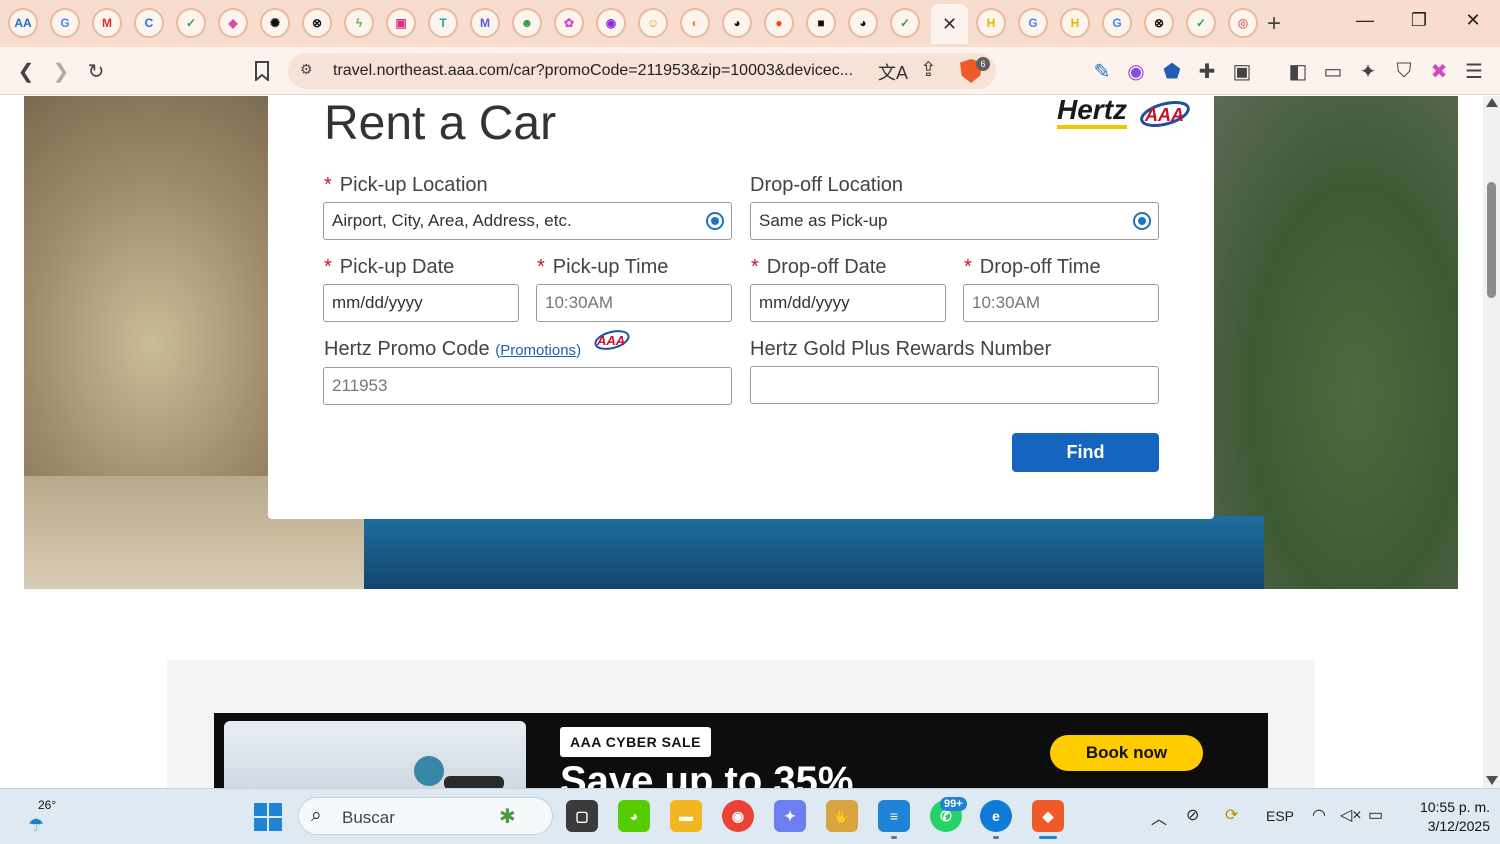 This screenshot has height=844, width=1500. I want to click on gold-plus-input, so click(954, 385).